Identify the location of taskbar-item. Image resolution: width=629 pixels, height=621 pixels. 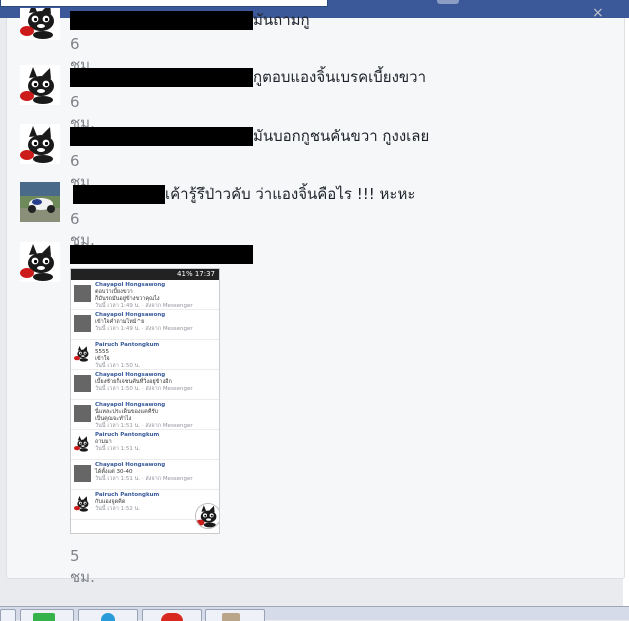
(8, 615).